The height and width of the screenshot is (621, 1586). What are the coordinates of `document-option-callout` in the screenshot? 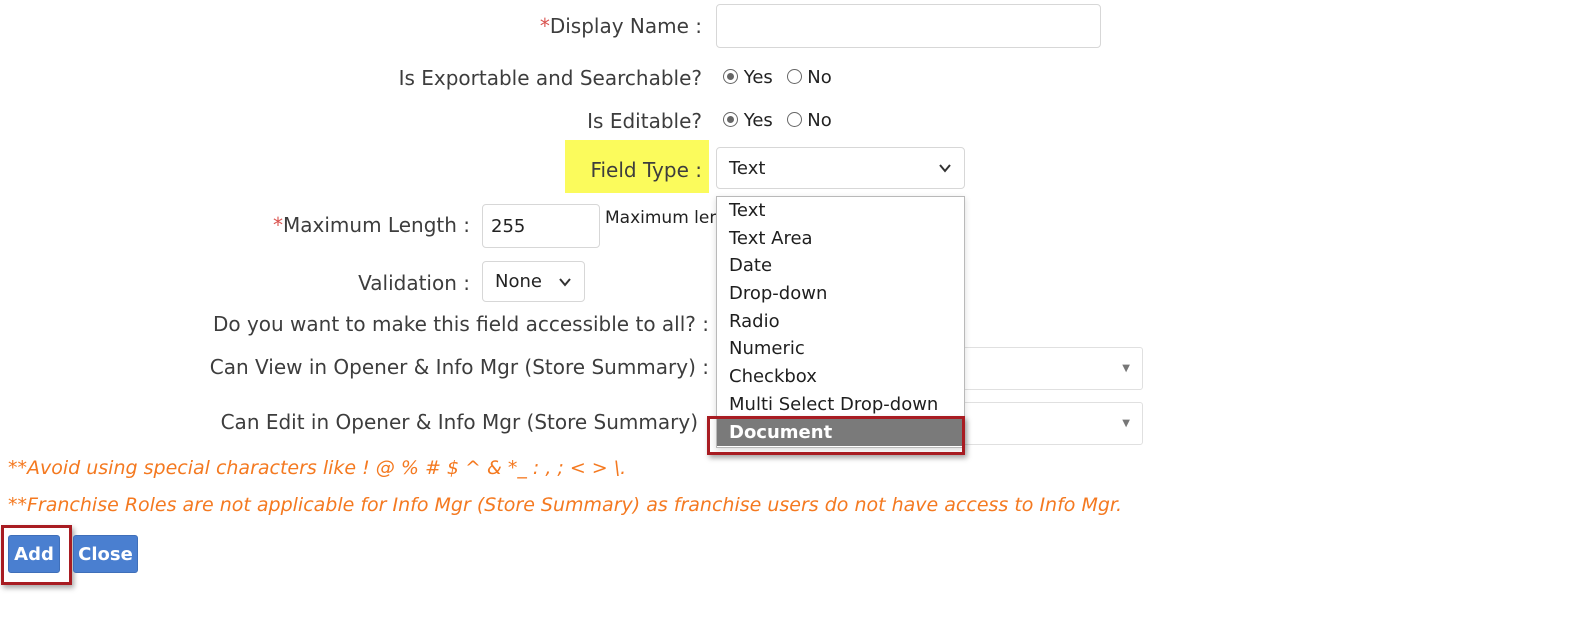 It's located at (836, 435).